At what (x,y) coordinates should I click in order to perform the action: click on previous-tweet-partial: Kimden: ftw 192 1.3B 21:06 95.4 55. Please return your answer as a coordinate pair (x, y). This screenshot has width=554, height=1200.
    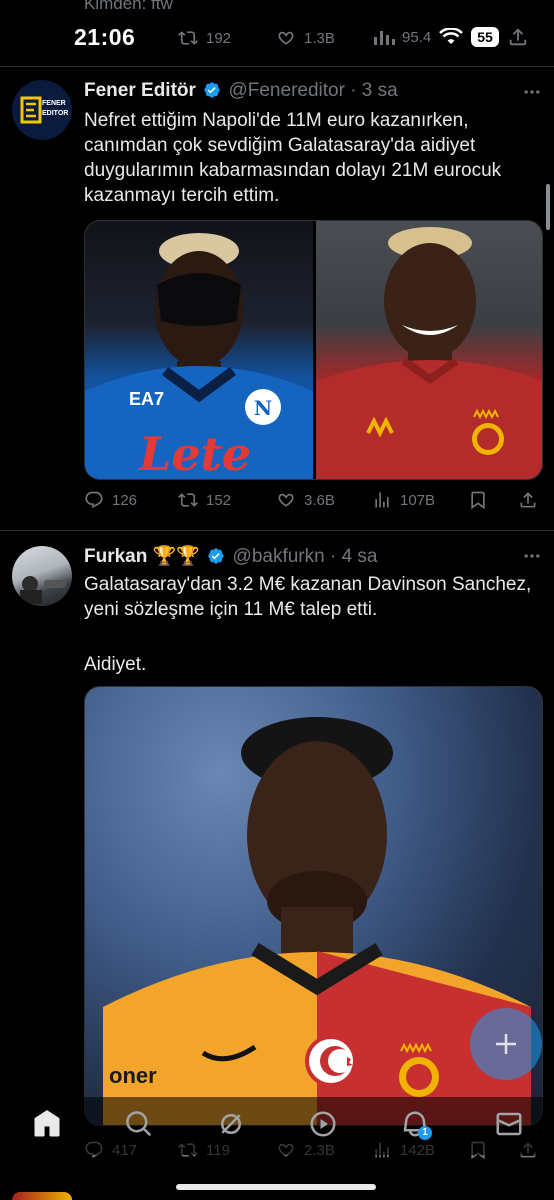
    Looking at the image, I should click on (277, 32).